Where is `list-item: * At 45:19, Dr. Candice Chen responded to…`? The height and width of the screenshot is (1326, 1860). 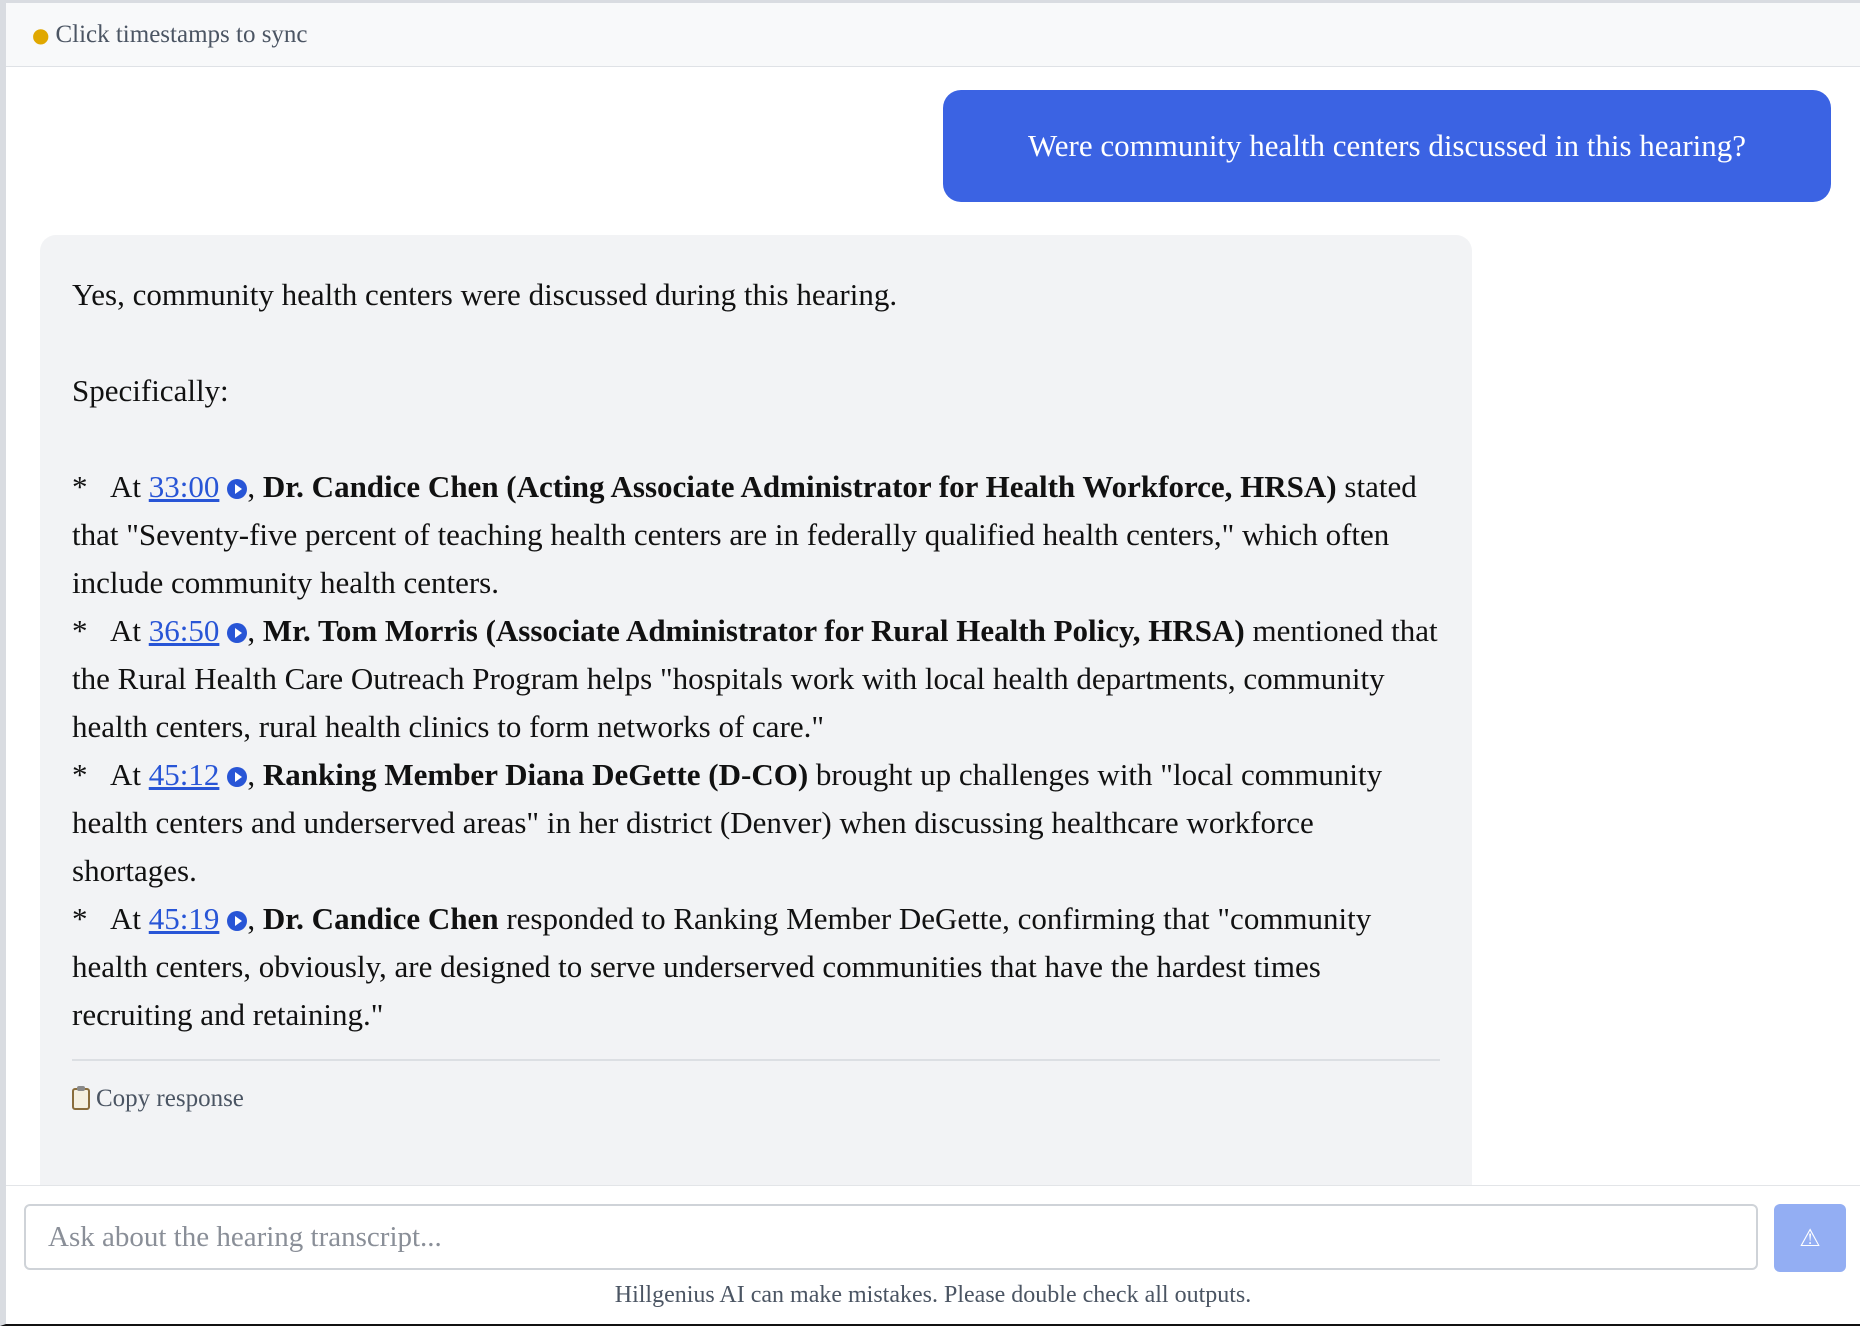
list-item: * At 45:19, Dr. Candice Chen responded to… is located at coordinates (756, 967).